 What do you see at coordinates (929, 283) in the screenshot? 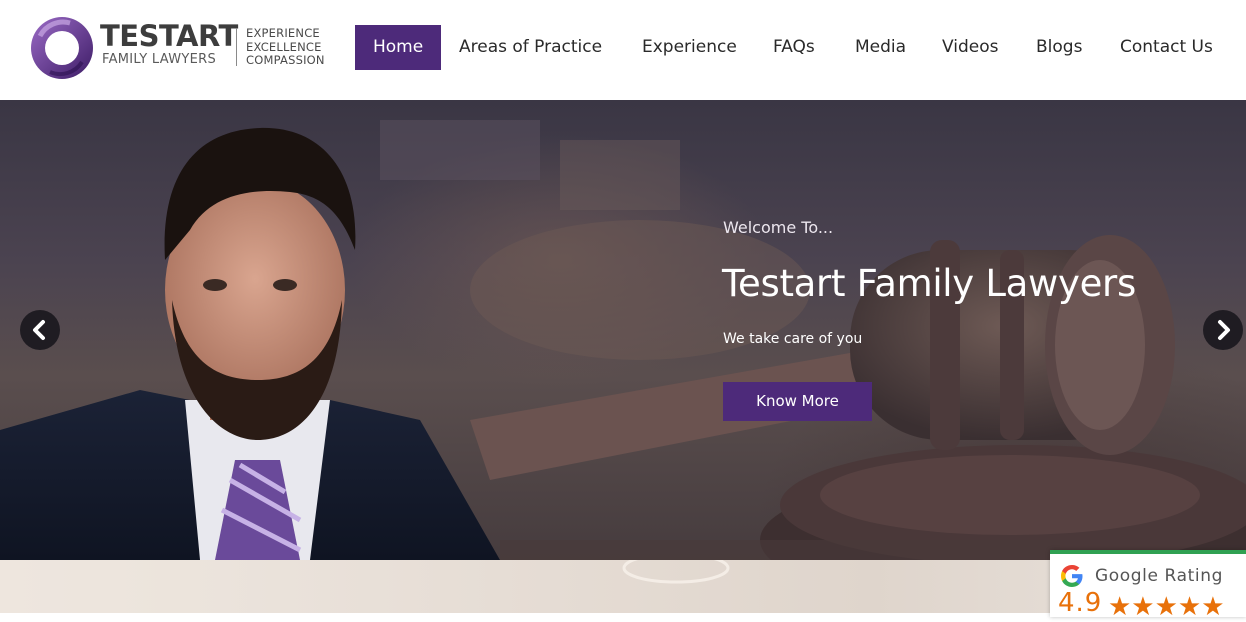
I see `hero-title: Testart Family Lawyers` at bounding box center [929, 283].